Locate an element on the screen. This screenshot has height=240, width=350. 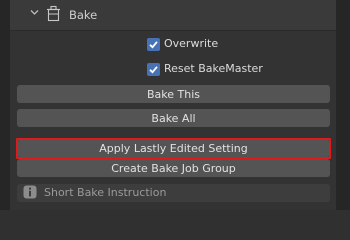
reset-bakemaster-option: Reset BakeMaster is located at coordinates (205, 69).